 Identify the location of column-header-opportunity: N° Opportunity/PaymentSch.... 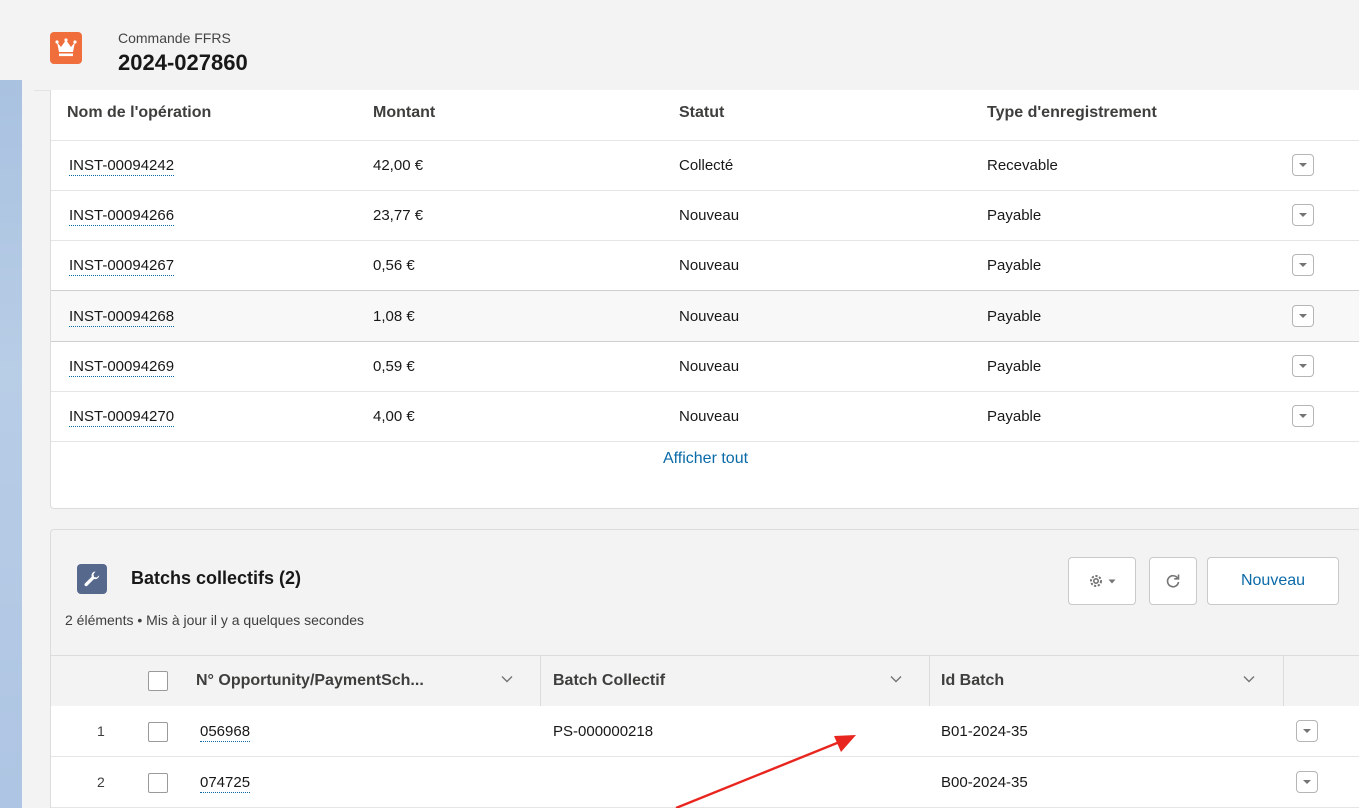
(310, 681).